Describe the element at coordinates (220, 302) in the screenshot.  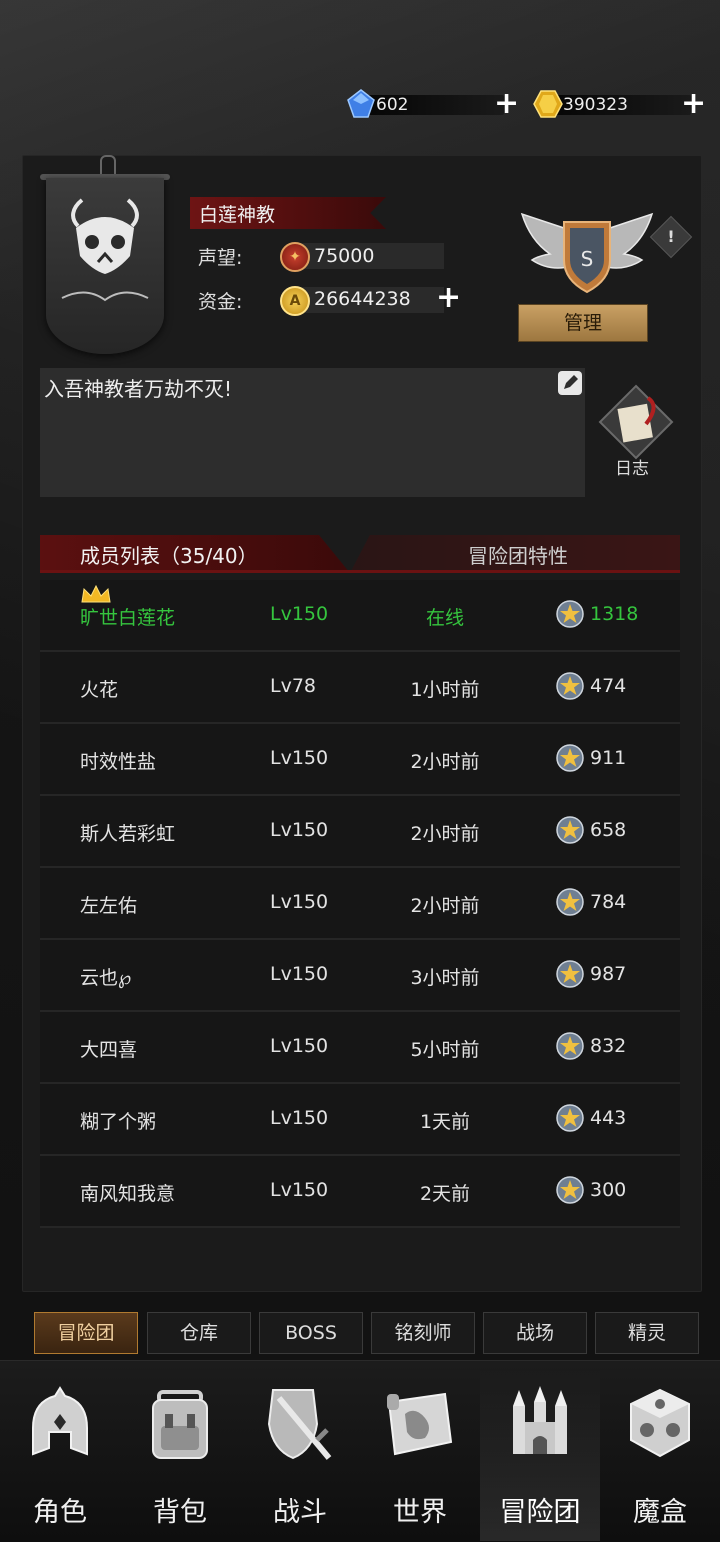
I see `funds-label: 资金:` at that location.